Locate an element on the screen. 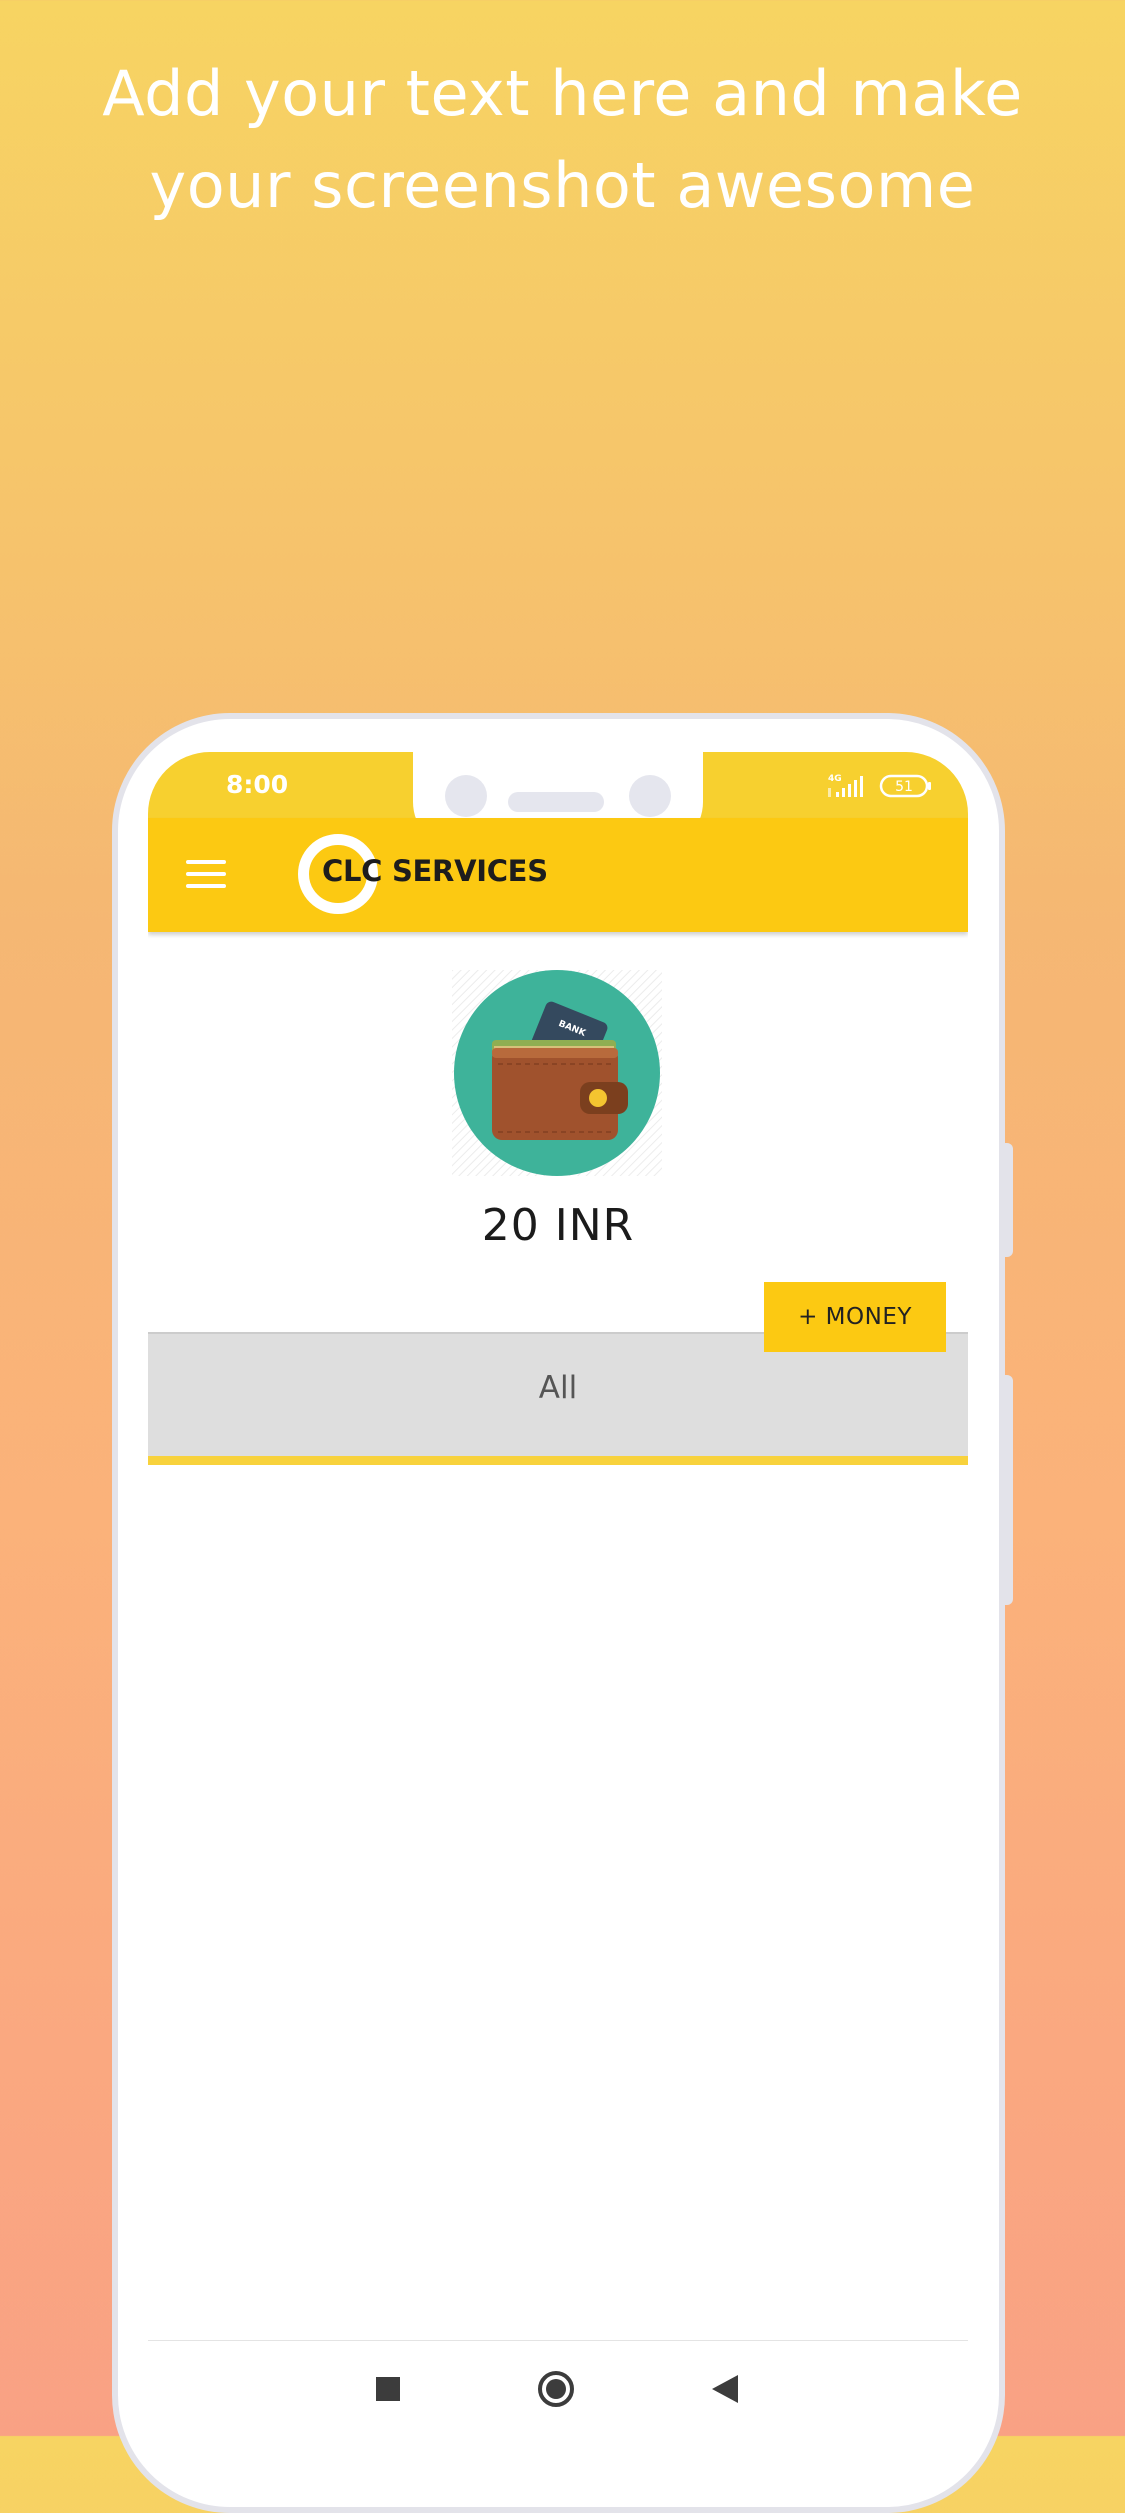  brand-logo-text: CLC SERVICES is located at coordinates (435, 871).